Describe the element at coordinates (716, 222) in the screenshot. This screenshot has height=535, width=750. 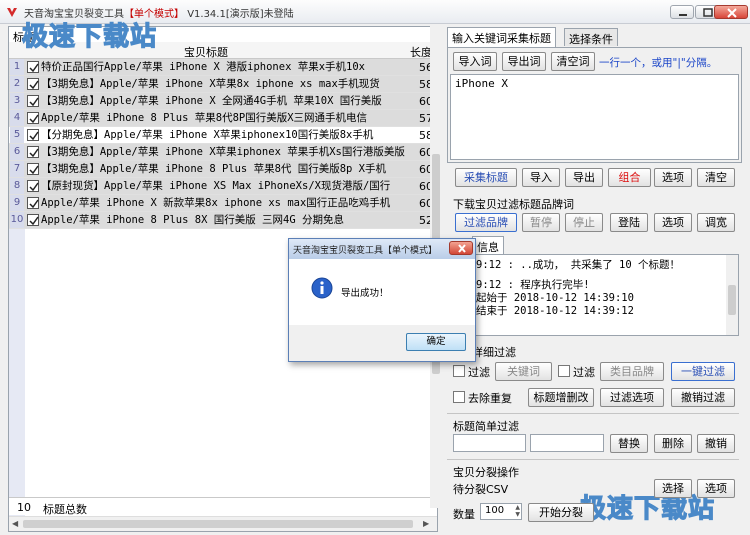
I see `tune-width-button: 调宽` at that location.